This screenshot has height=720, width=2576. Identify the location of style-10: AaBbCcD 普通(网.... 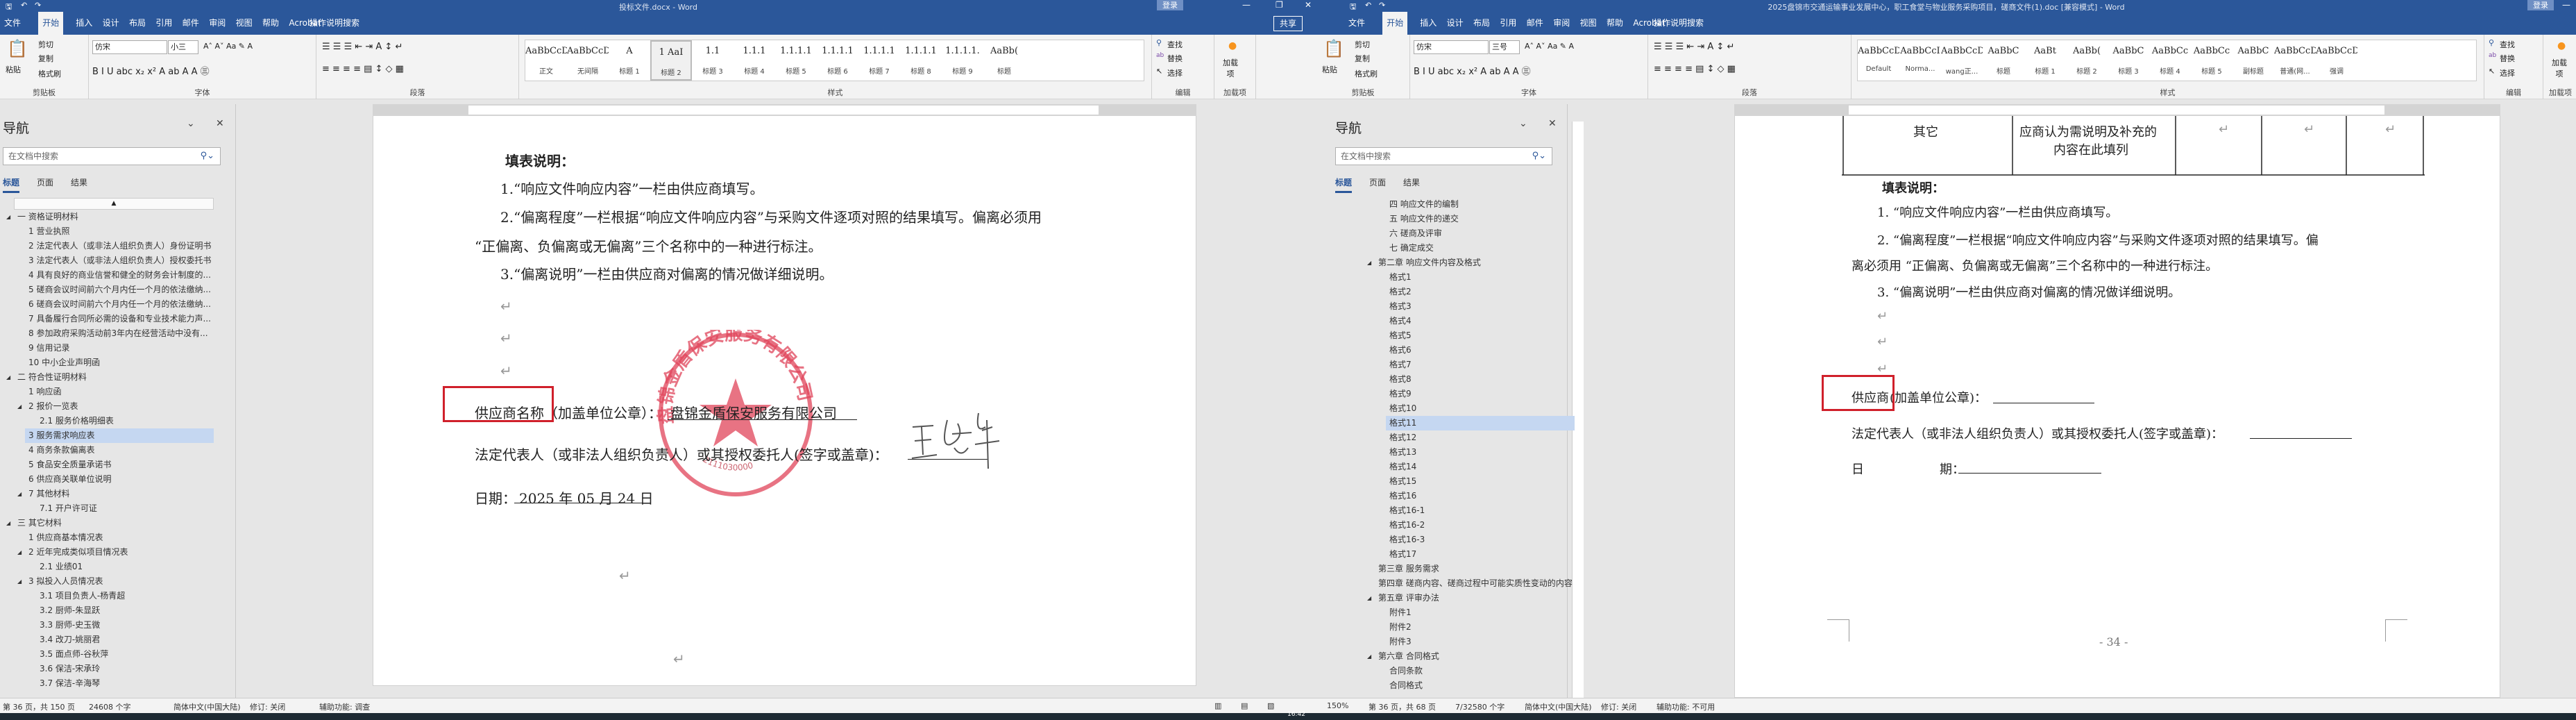
(2295, 60).